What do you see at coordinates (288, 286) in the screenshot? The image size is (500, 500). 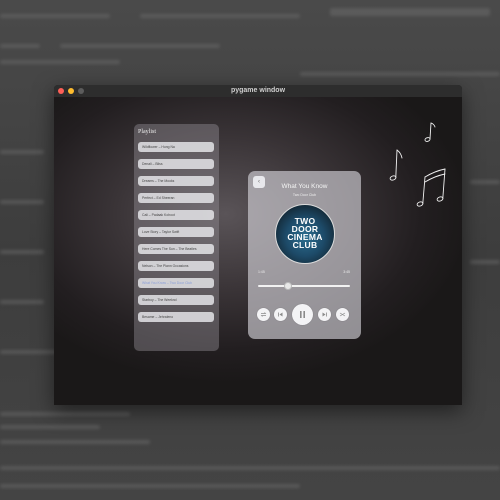 I see `progress-knob` at bounding box center [288, 286].